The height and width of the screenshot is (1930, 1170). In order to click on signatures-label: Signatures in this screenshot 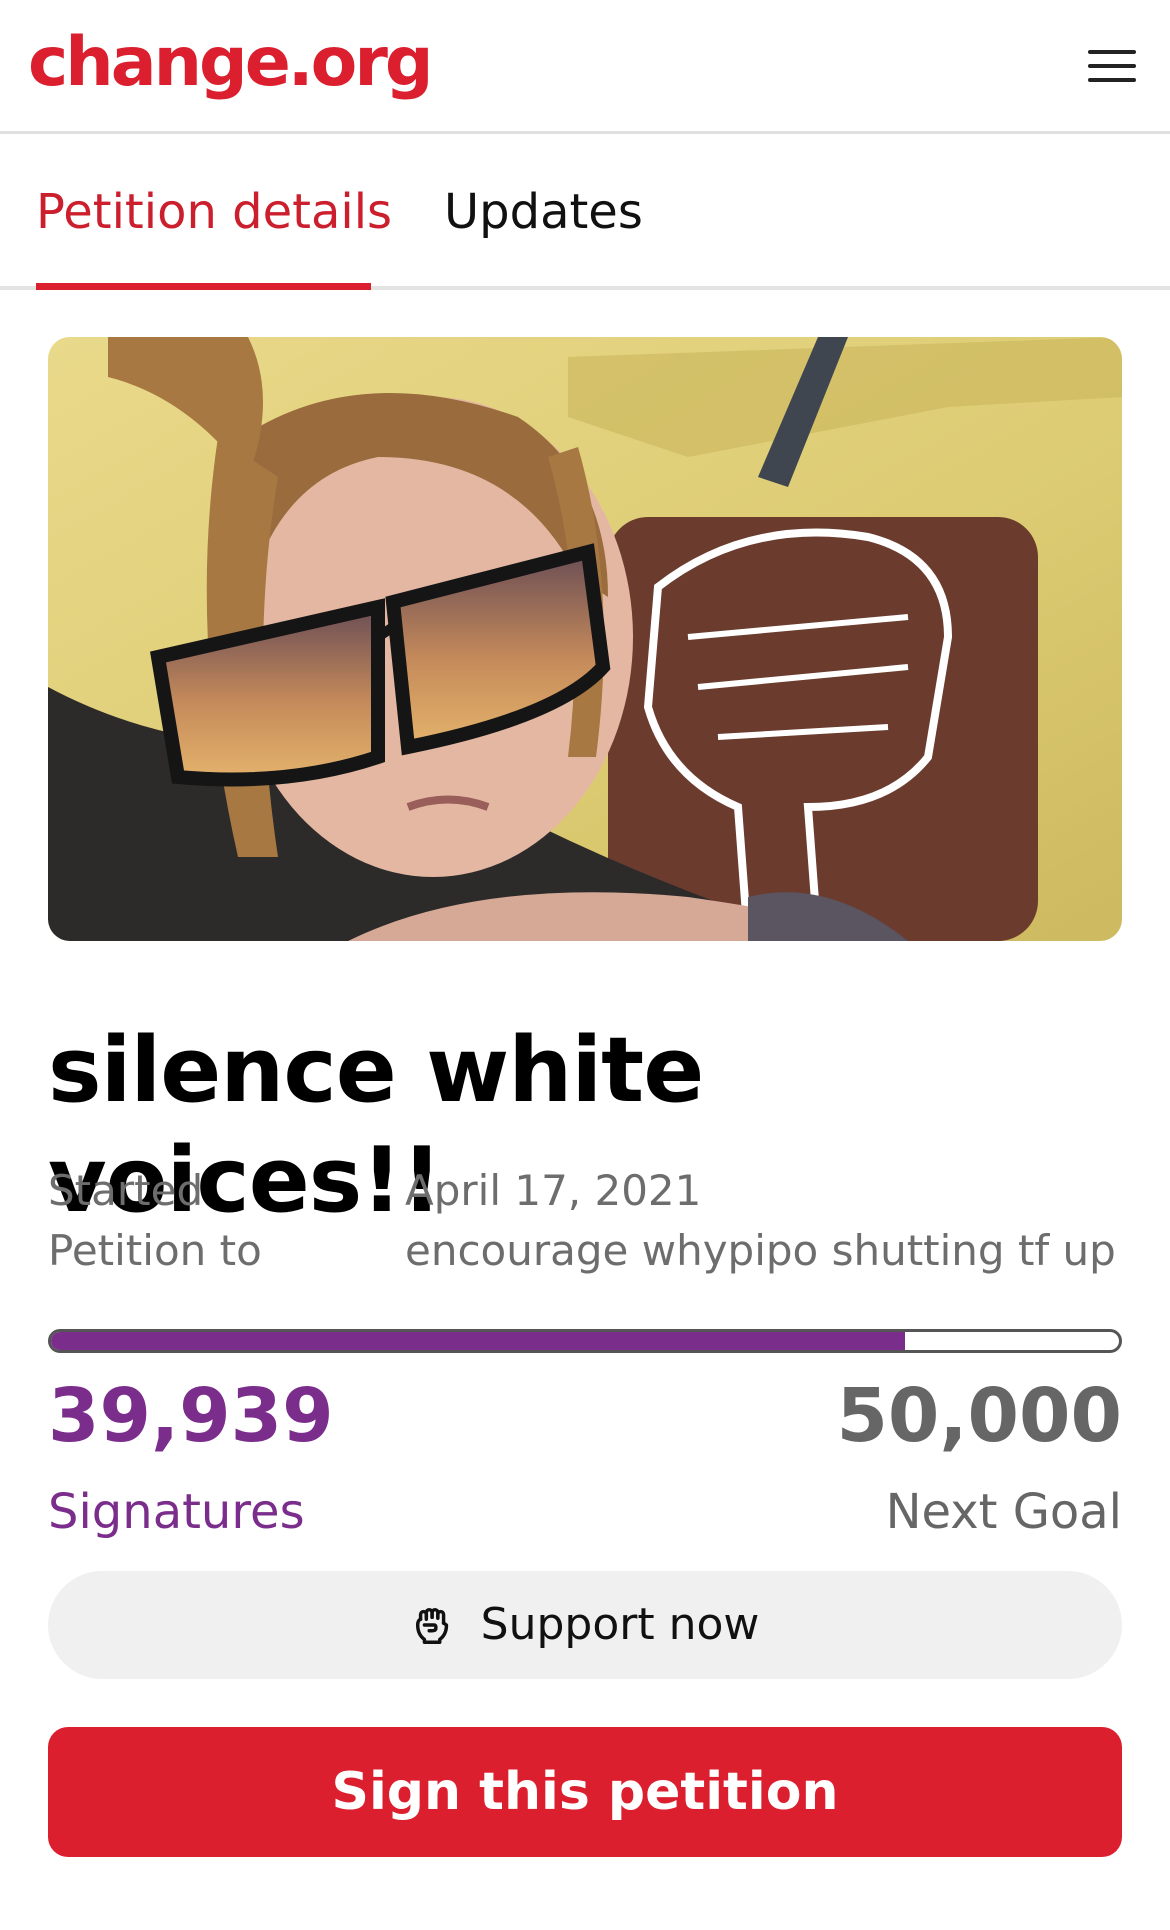, I will do `click(176, 1512)`.